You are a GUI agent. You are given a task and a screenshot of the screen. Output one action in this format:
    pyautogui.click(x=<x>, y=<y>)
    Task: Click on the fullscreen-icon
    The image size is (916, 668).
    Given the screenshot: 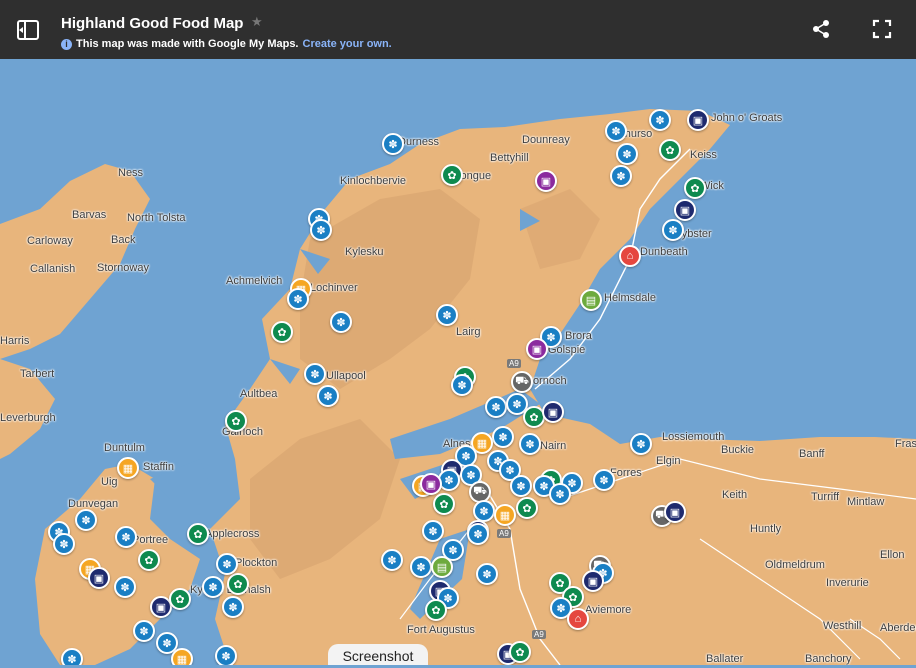 What is the action you would take?
    pyautogui.click(x=882, y=29)
    